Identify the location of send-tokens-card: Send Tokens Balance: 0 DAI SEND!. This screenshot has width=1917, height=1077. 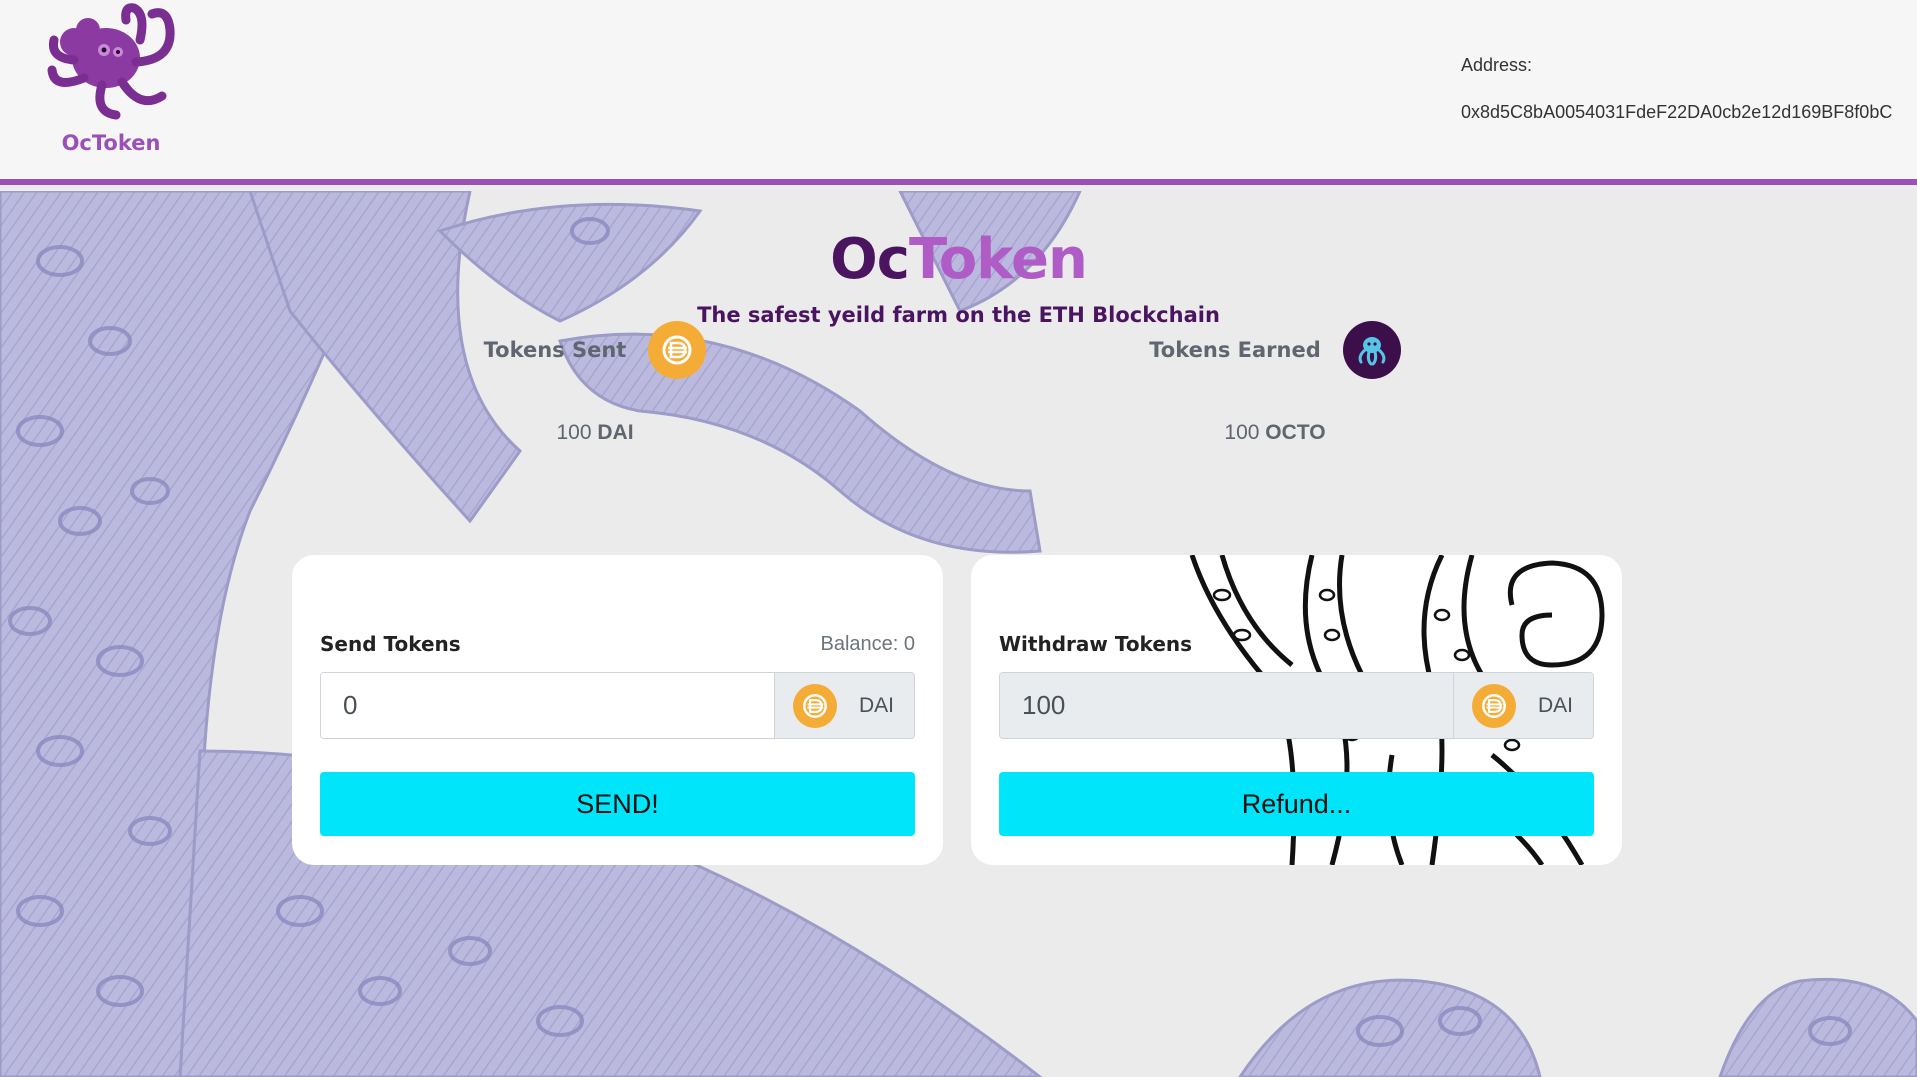
(617, 710).